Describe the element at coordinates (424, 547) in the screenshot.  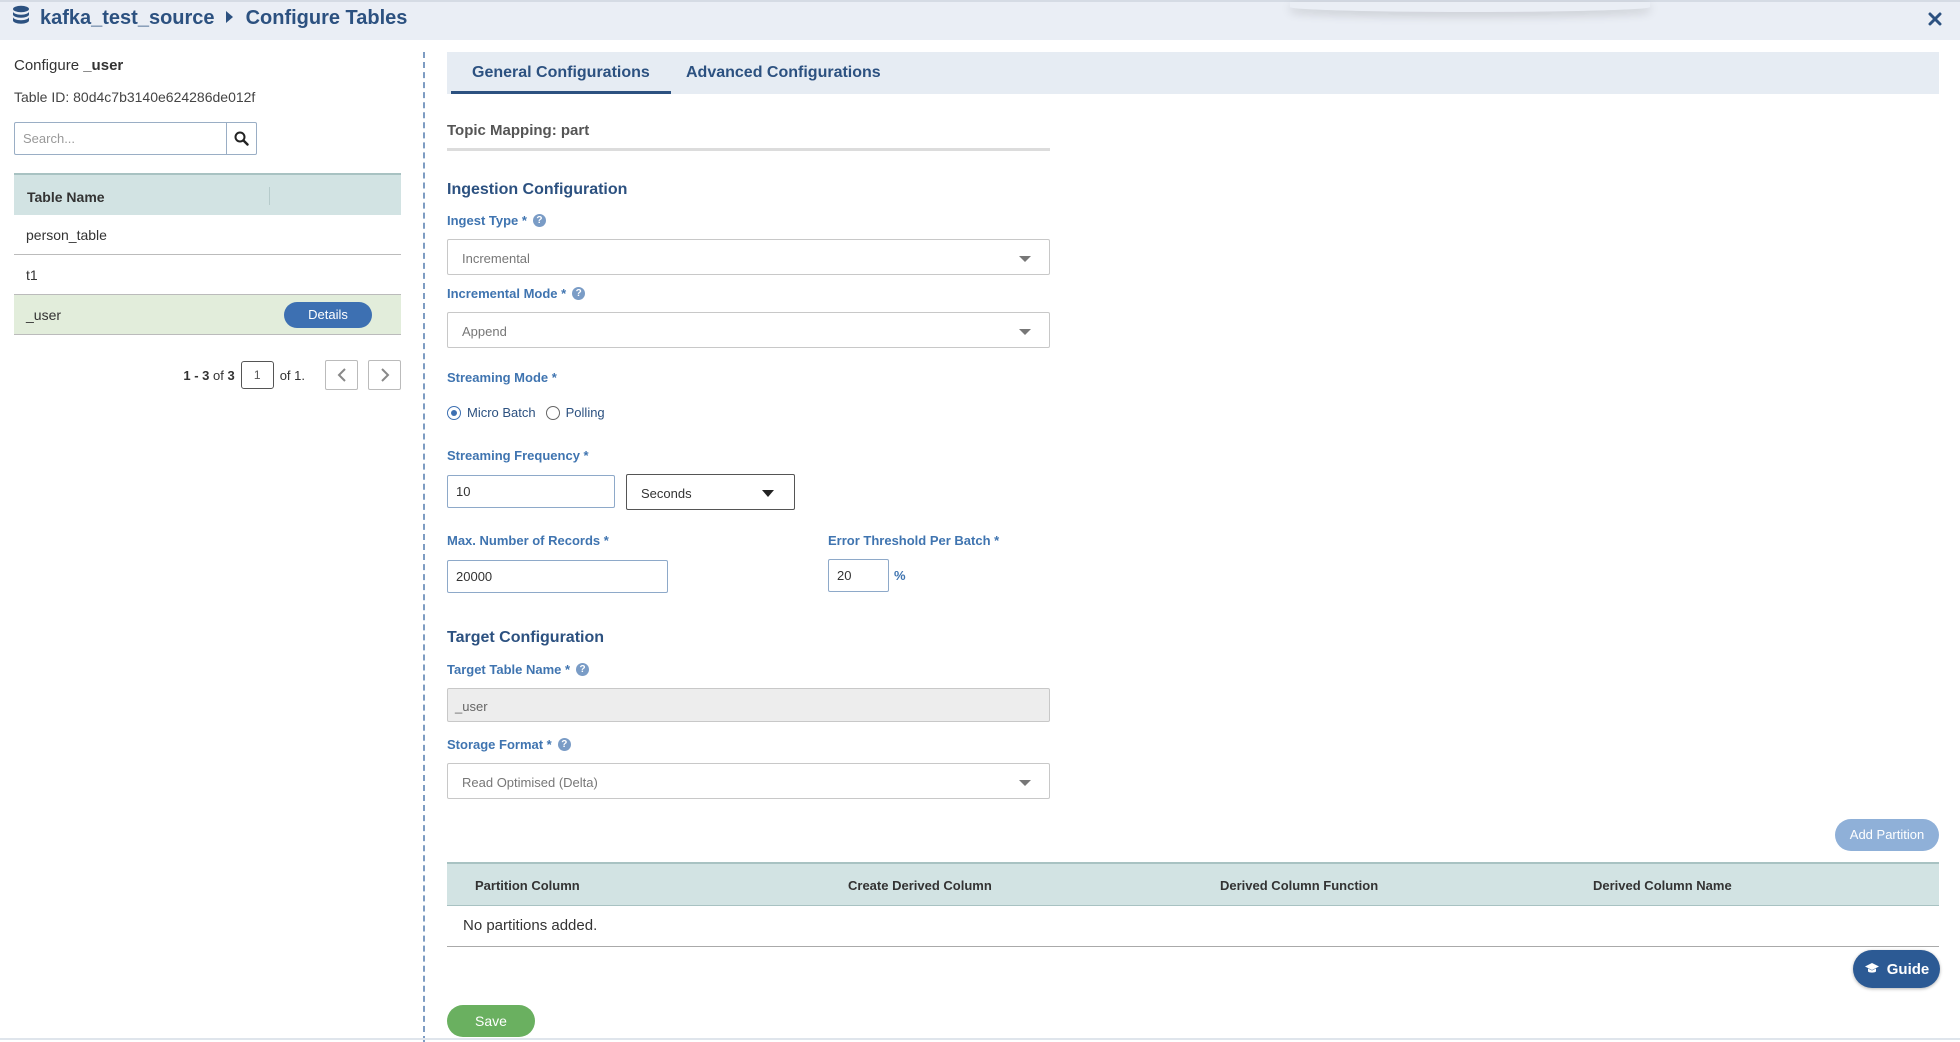
I see `panel-divider` at that location.